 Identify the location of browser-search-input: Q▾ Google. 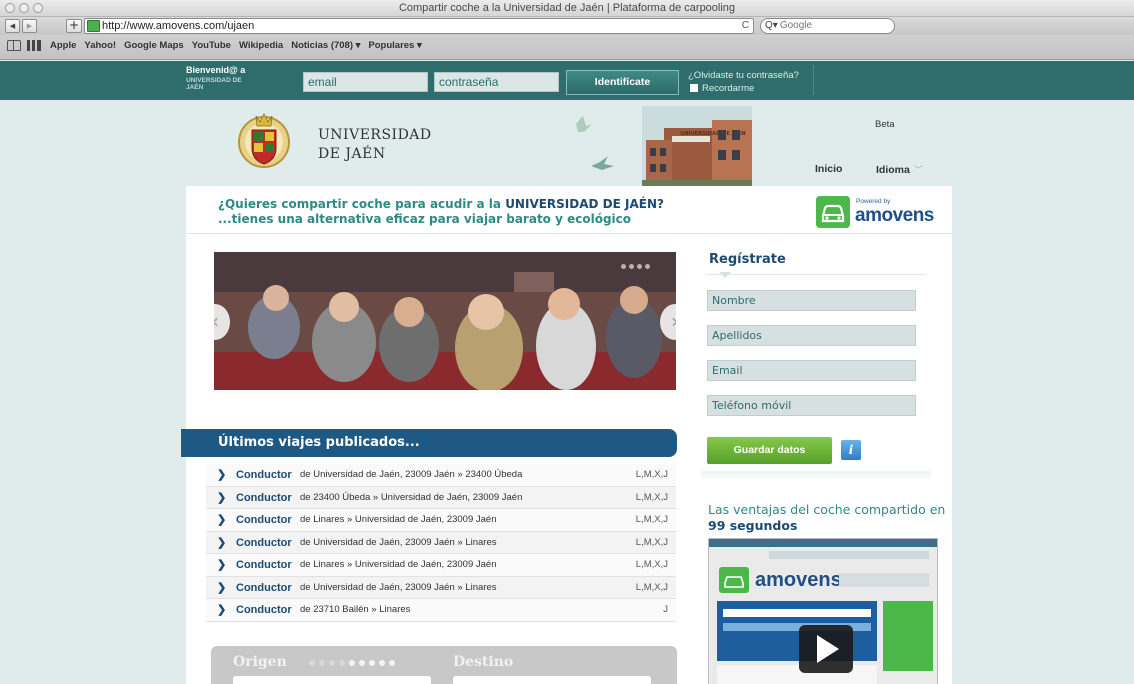
(827, 26).